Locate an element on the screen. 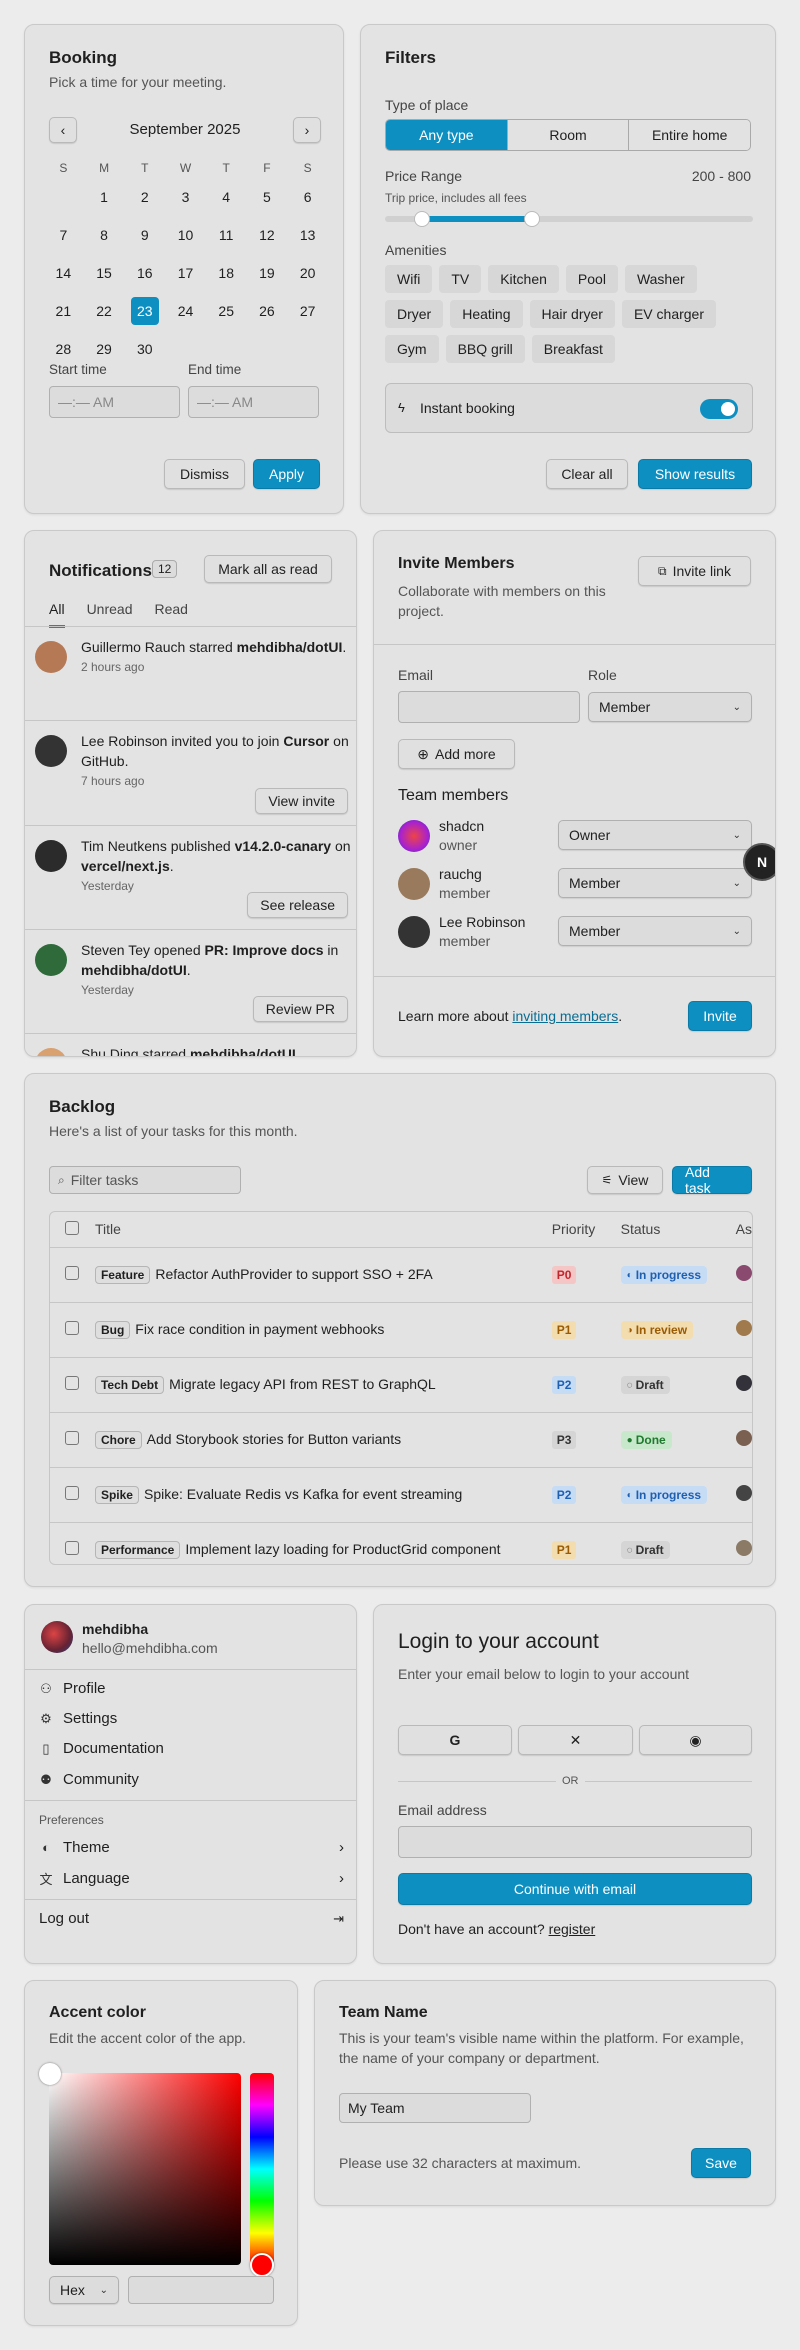  save-button: Save is located at coordinates (721, 2163).